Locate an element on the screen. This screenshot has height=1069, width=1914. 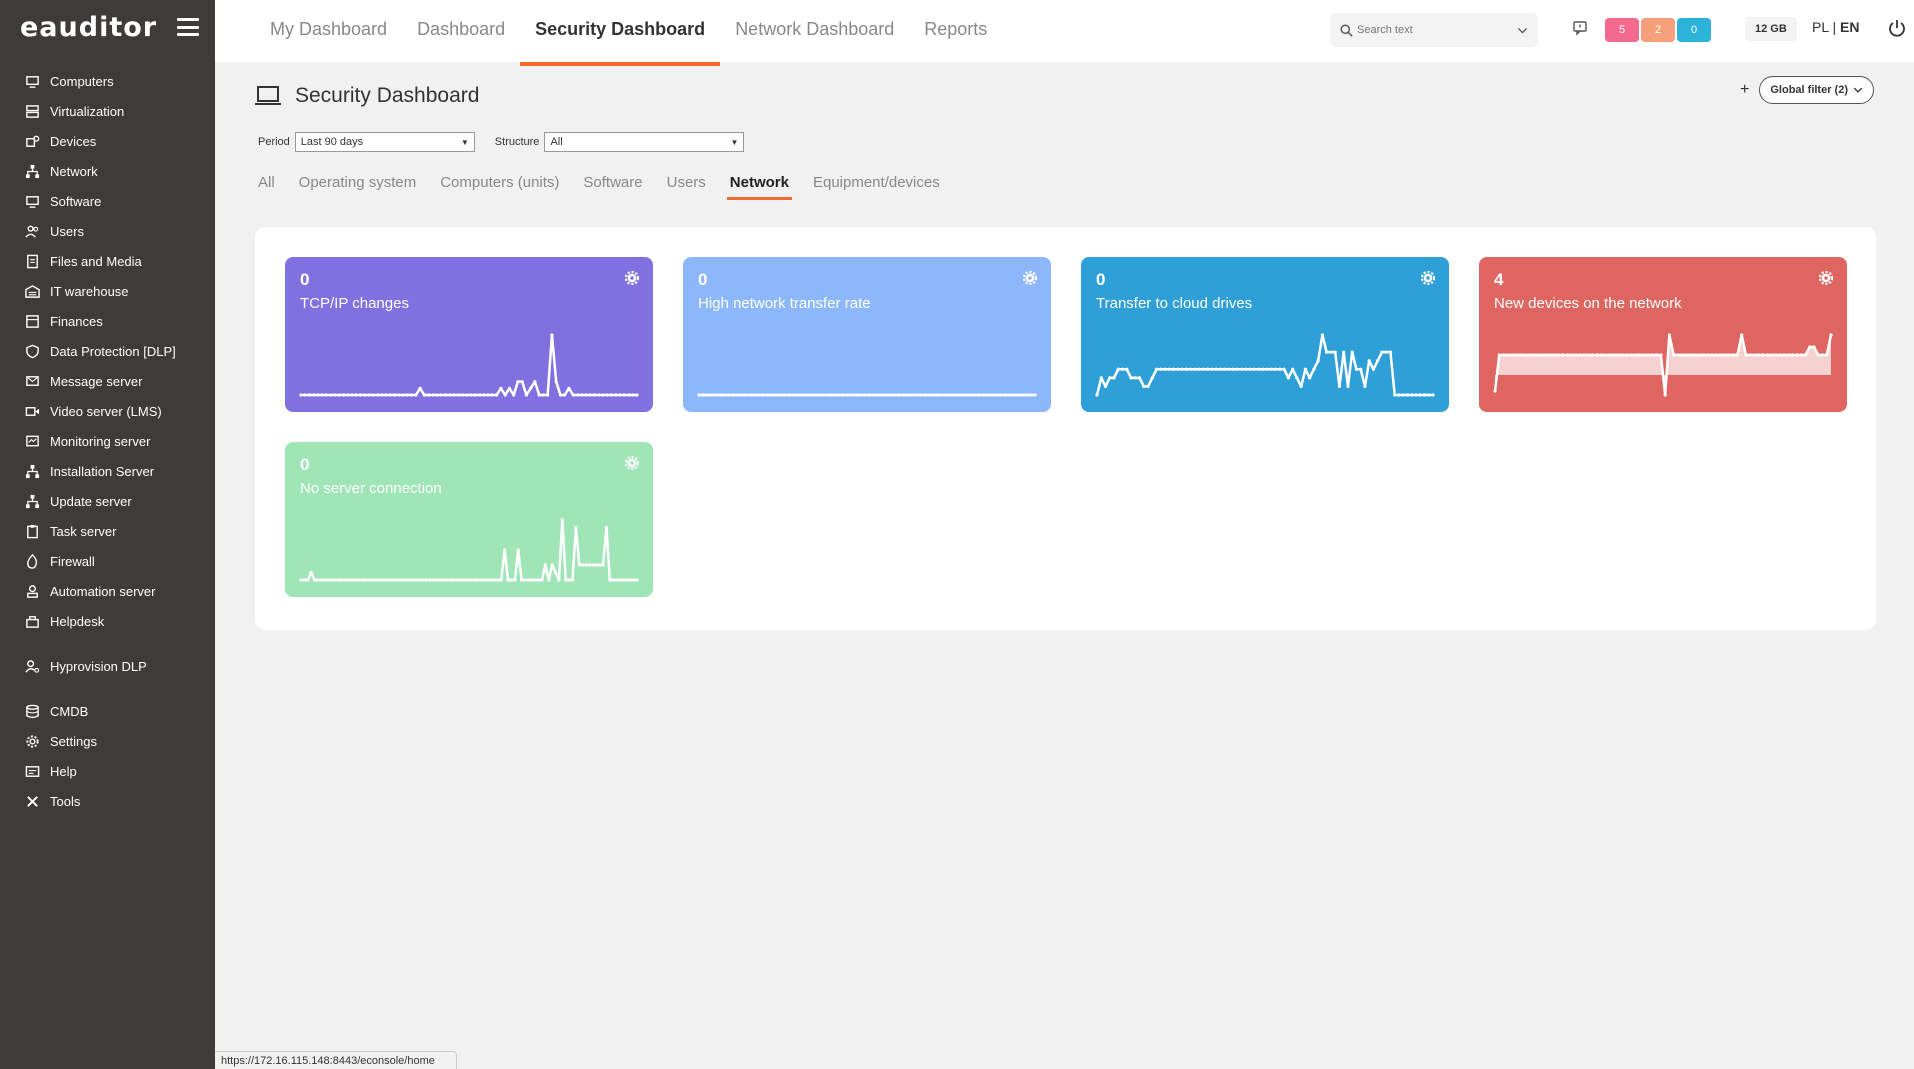
sidebar-item-cmdb: CMDB is located at coordinates (107, 711).